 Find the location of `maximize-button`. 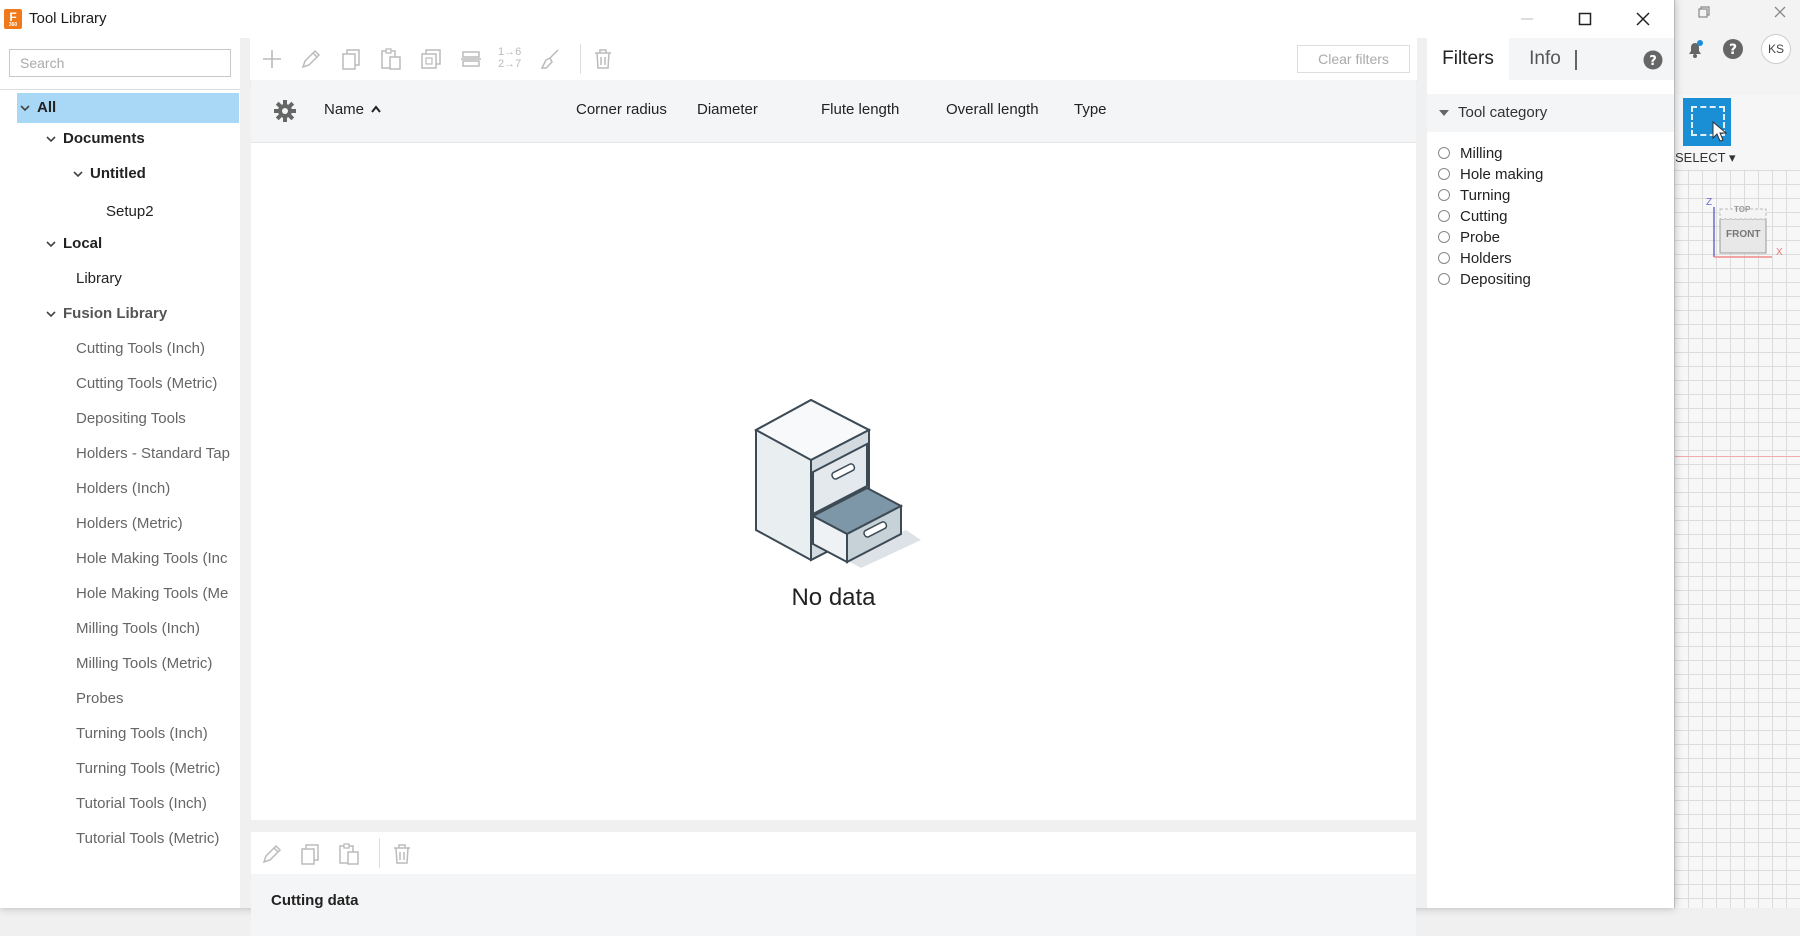

maximize-button is located at coordinates (1585, 19).